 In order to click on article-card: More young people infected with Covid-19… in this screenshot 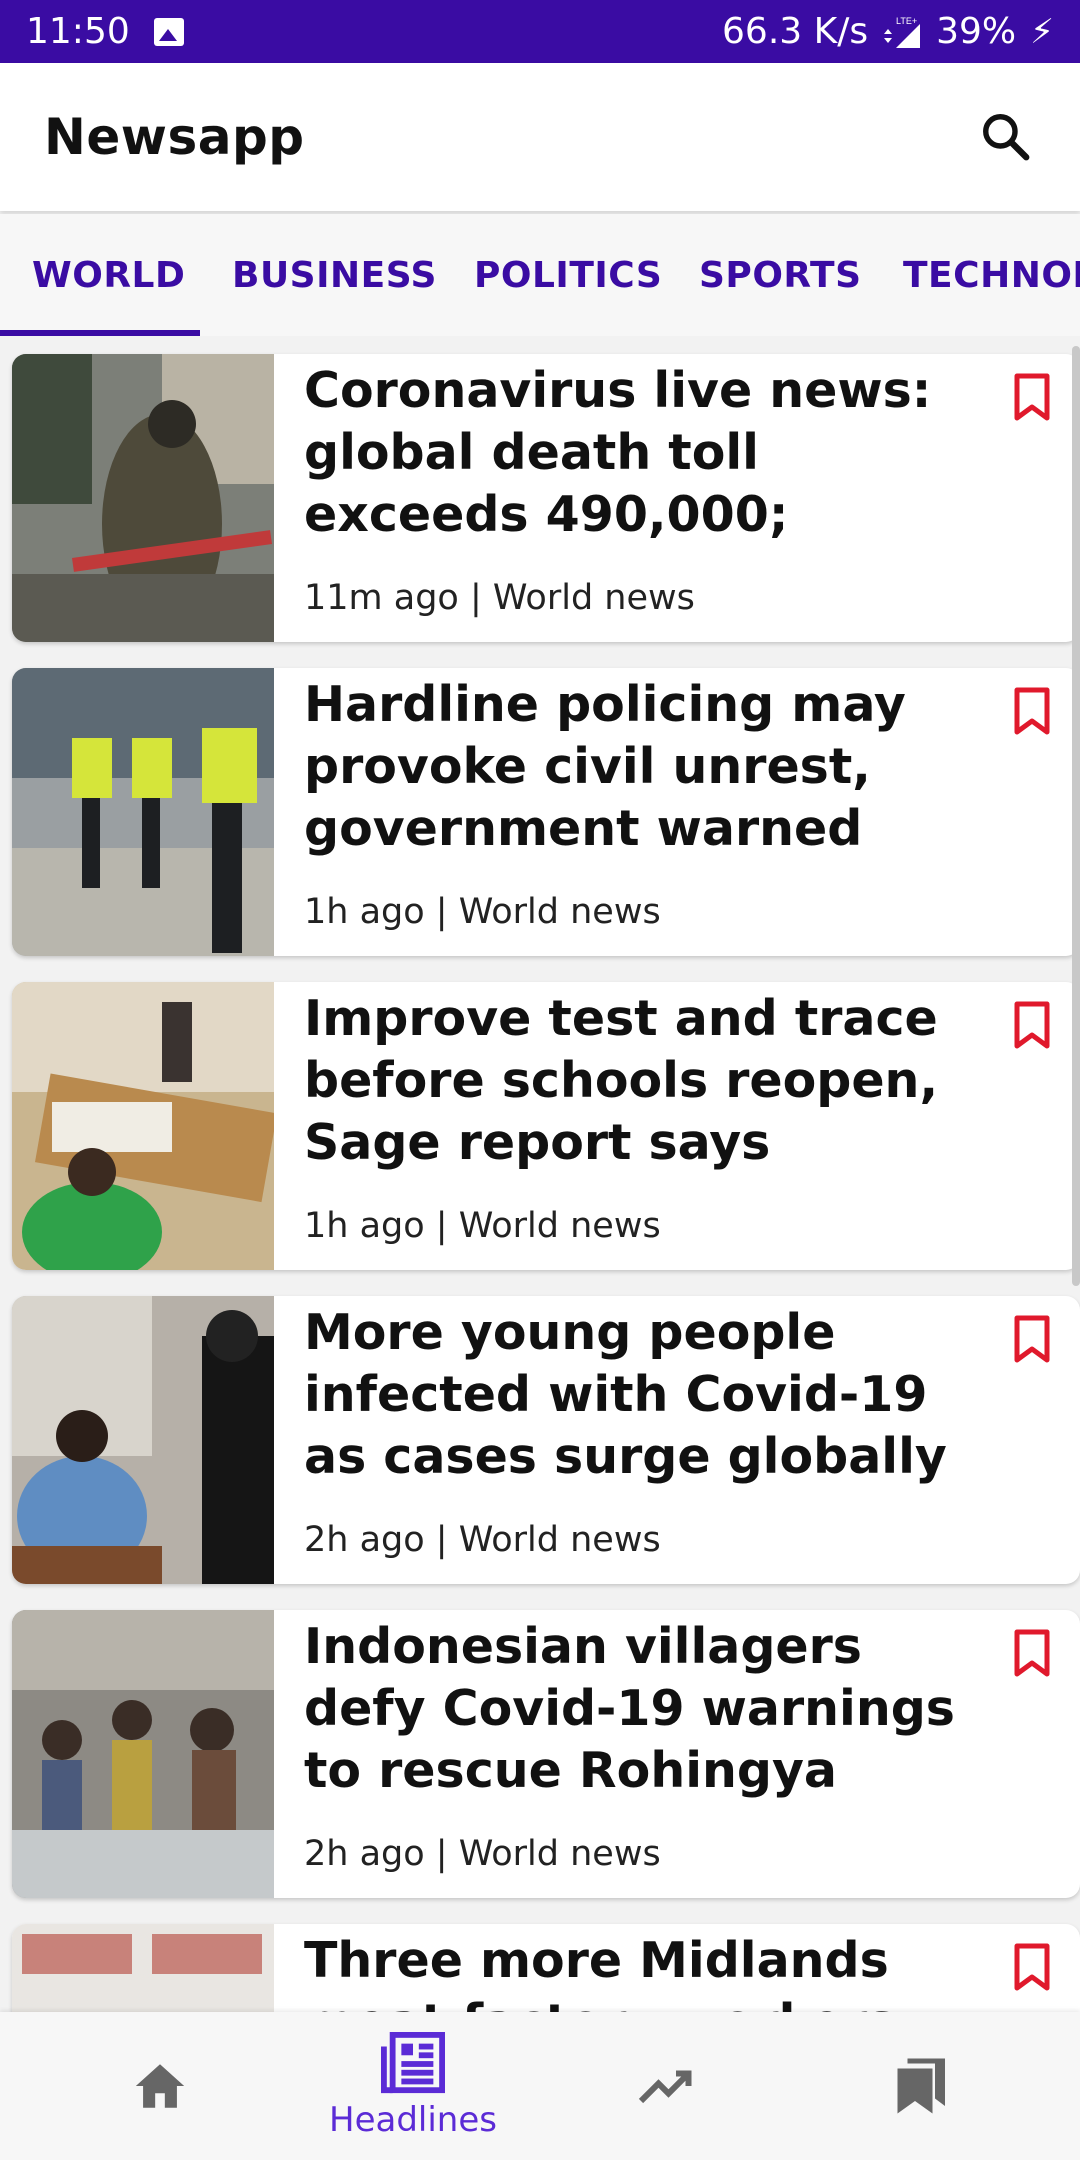, I will do `click(546, 1440)`.